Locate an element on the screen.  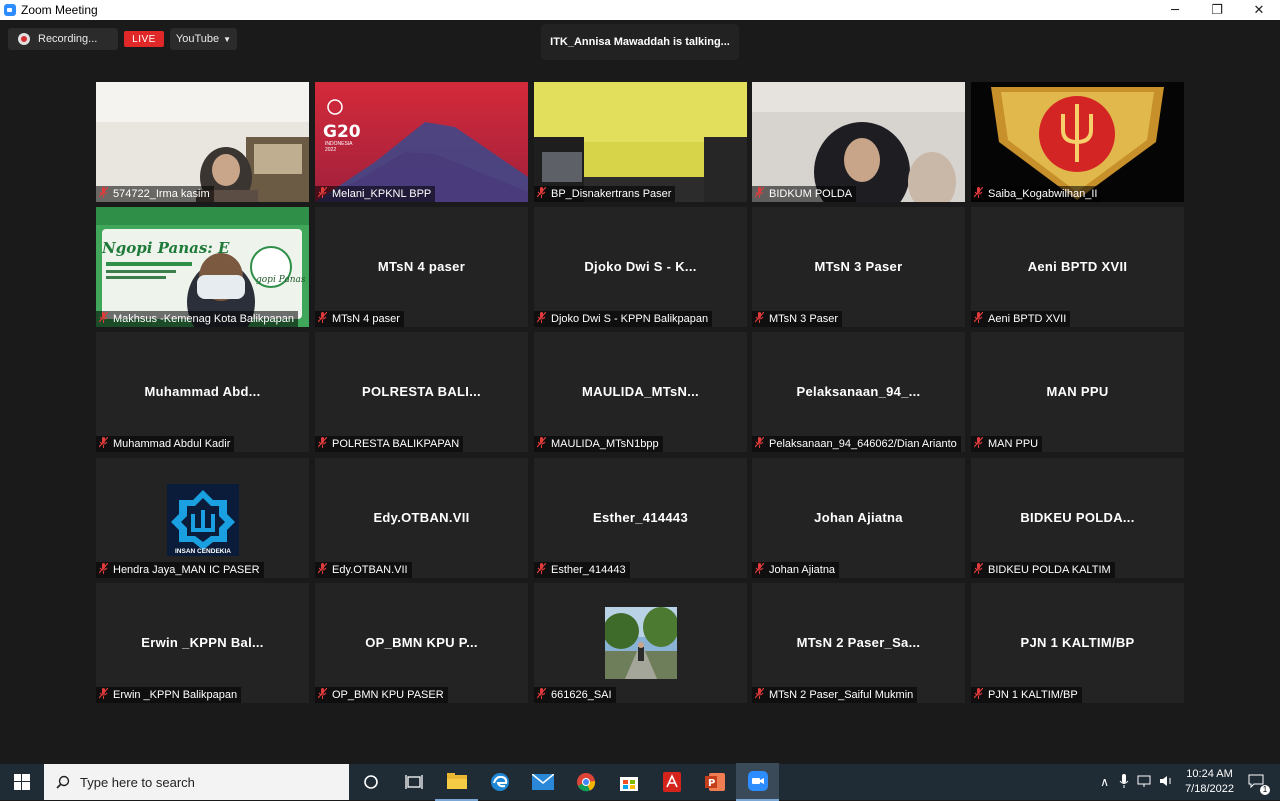
cortana-icon is located at coordinates (370, 782).